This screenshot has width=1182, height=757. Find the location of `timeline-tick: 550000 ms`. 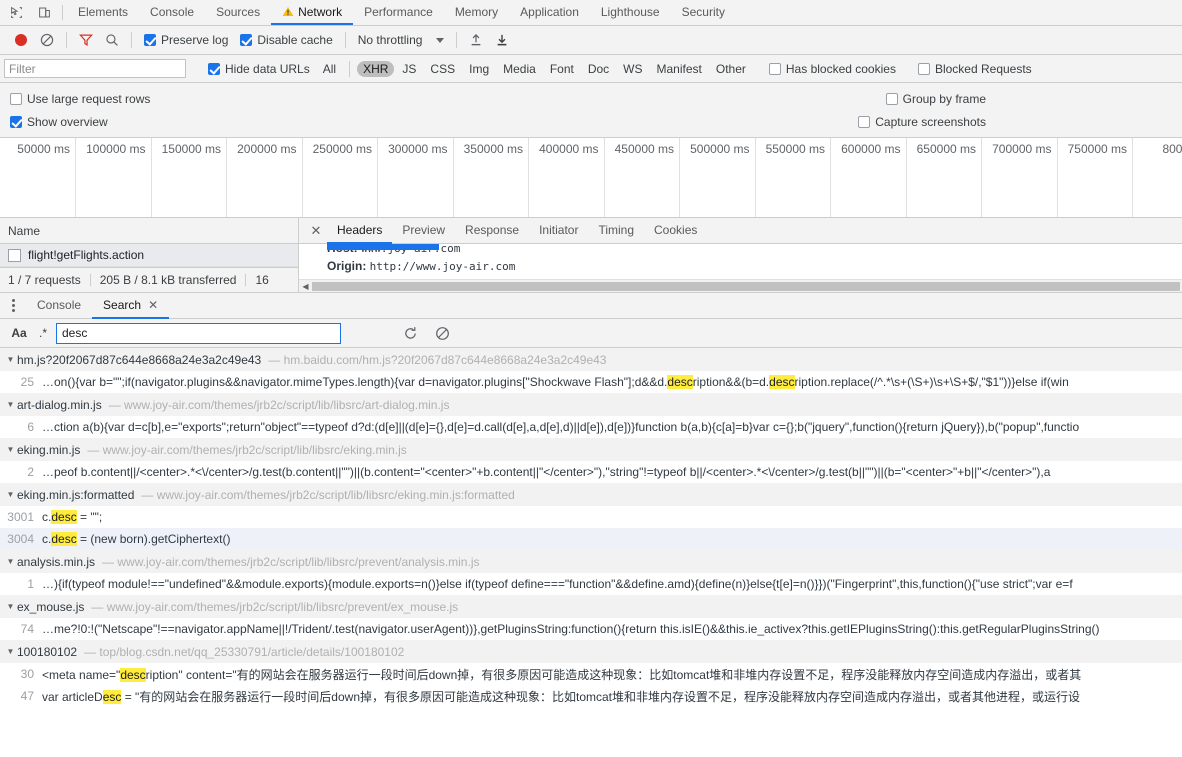

timeline-tick: 550000 ms is located at coordinates (793, 177).